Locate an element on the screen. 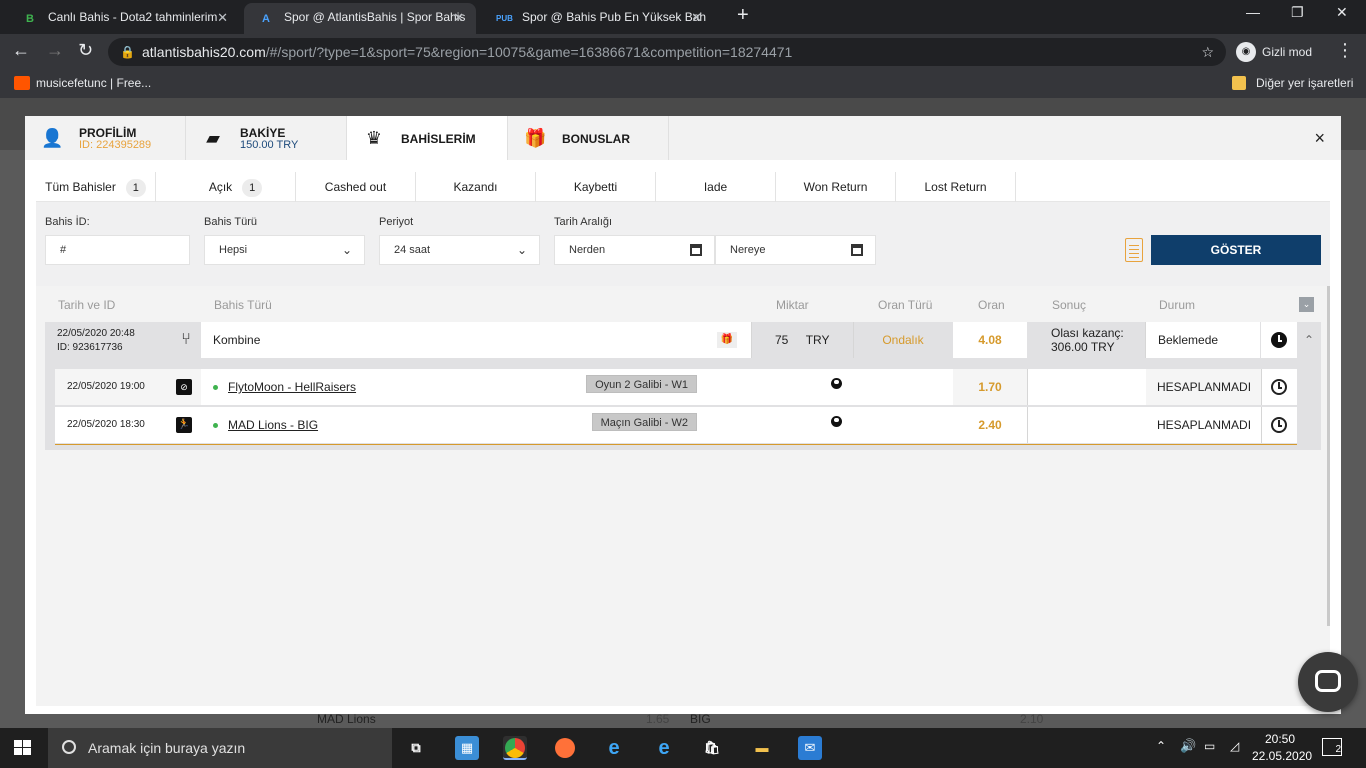 Image resolution: width=1366 pixels, height=768 pixels. col-header-amount: Miktar is located at coordinates (792, 305).